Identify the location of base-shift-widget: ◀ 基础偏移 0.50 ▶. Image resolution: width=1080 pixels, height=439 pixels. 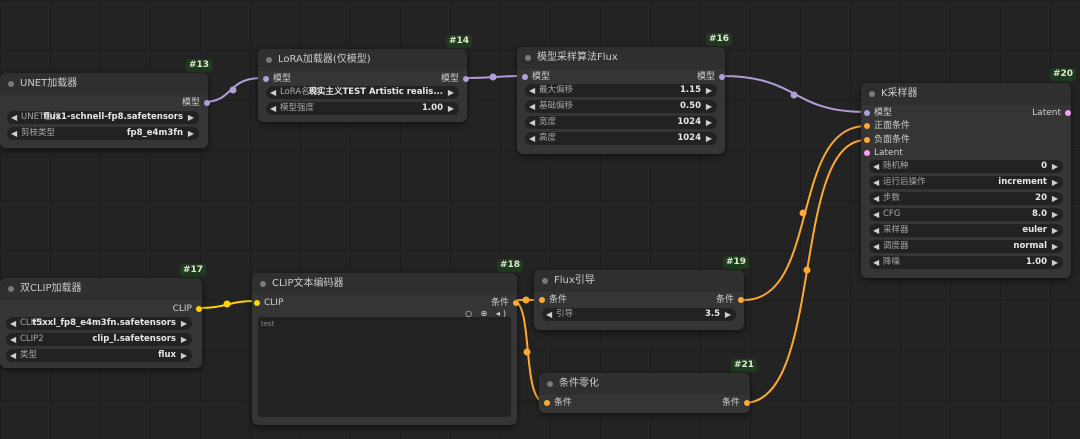
(621, 106).